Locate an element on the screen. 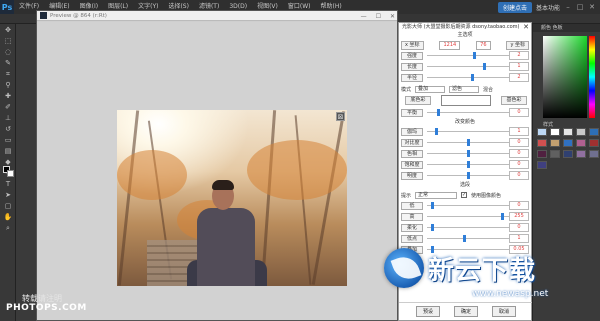 The width and height of the screenshot is (600, 321). doc-maximize-icon: ☐ is located at coordinates (378, 16).